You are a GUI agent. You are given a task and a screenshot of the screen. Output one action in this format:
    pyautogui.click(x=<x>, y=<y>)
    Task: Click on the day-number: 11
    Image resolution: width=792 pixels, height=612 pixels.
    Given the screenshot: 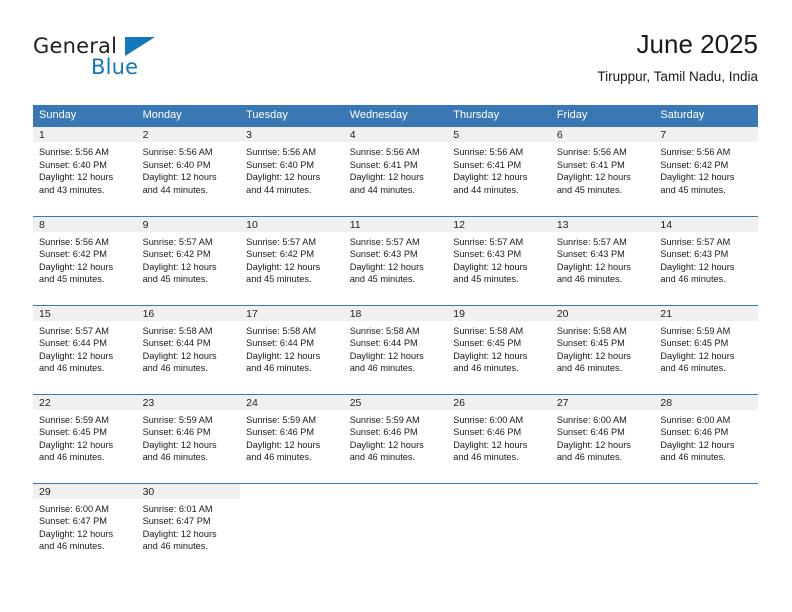 What is the action you would take?
    pyautogui.click(x=355, y=224)
    